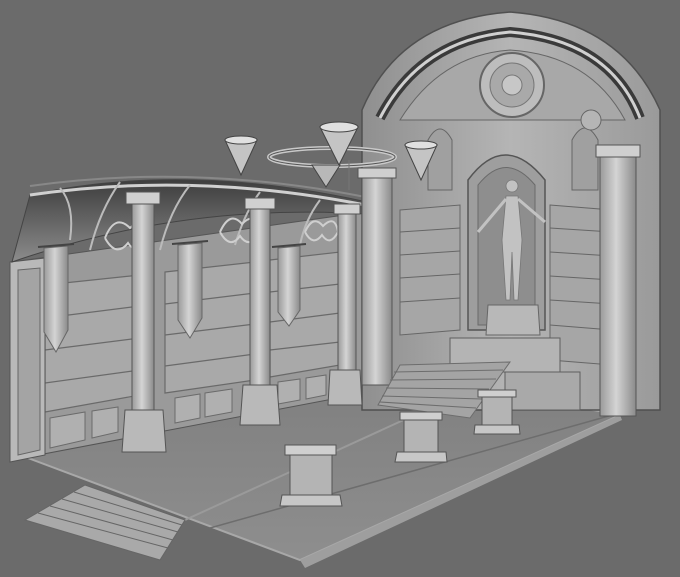 The height and width of the screenshot is (577, 680). Describe the element at coordinates (289, 286) in the screenshot. I see `banner-right` at that location.